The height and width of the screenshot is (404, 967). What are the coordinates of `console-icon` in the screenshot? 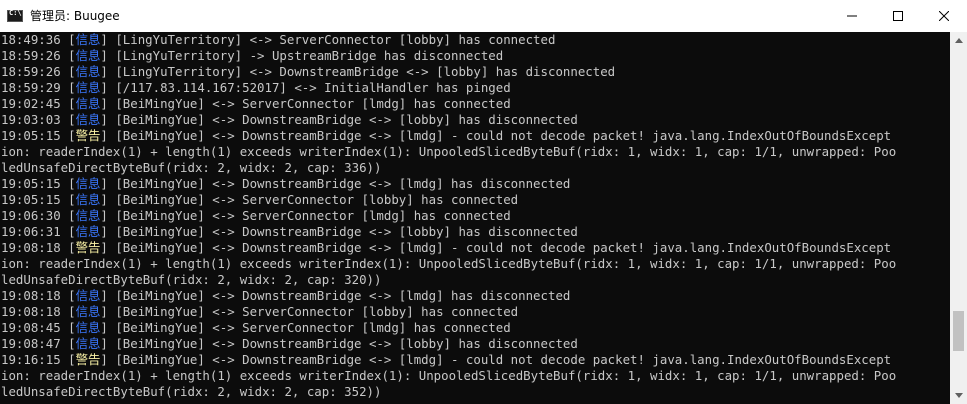 It's located at (15, 15).